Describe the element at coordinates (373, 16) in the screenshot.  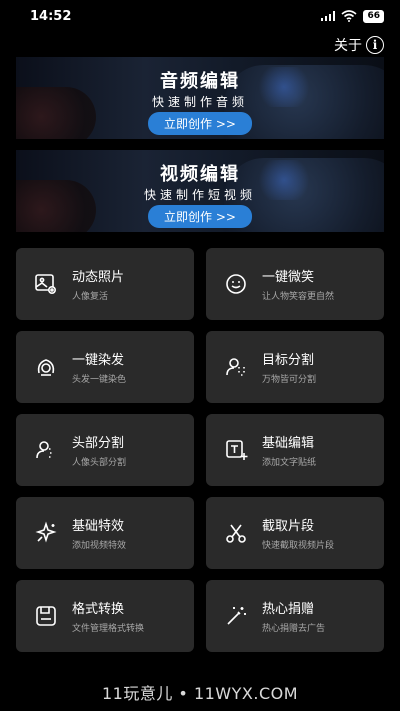
I see `battery-indicator: 66` at that location.